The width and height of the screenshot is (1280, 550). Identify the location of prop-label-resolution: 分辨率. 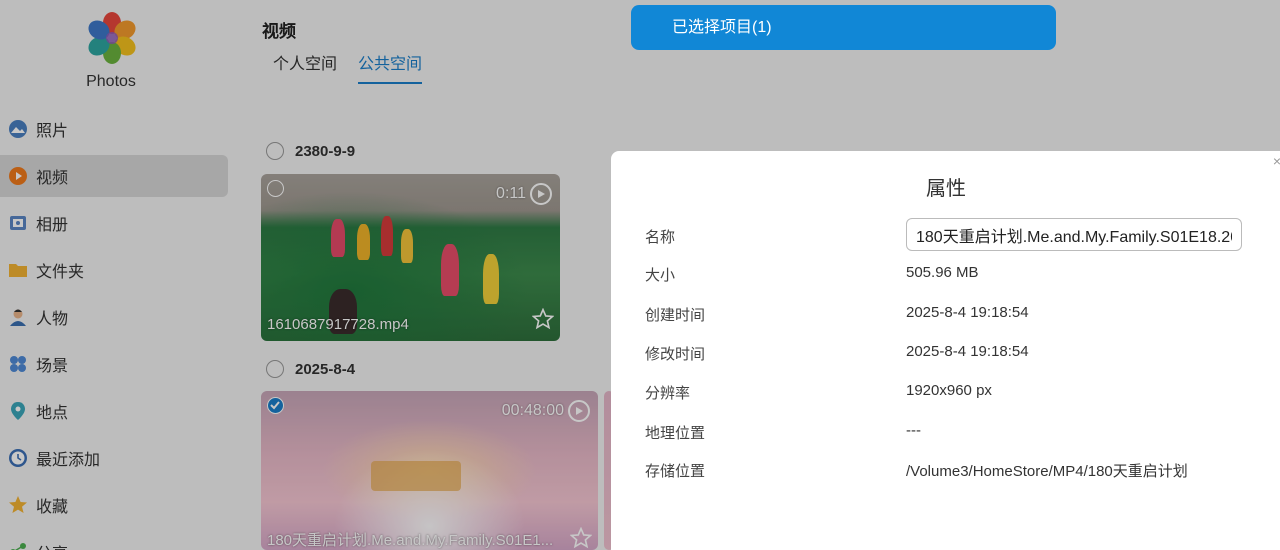
(668, 393).